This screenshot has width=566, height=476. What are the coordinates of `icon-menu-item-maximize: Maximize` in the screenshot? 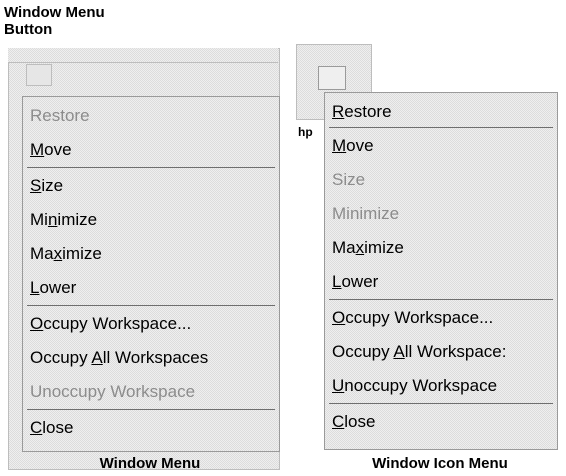 It's located at (441, 248).